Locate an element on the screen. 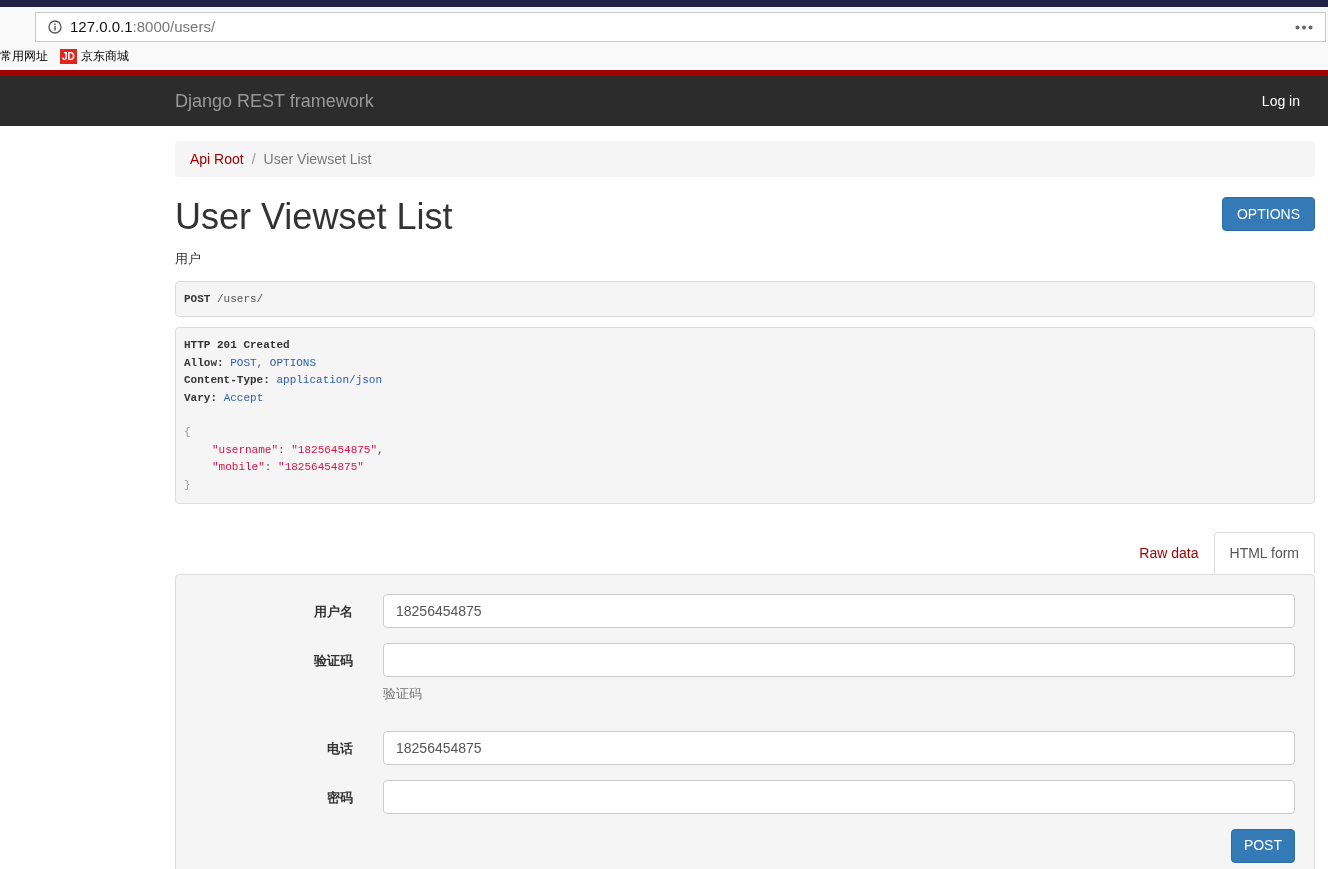  response-header: Vary: Accept is located at coordinates (224, 398).